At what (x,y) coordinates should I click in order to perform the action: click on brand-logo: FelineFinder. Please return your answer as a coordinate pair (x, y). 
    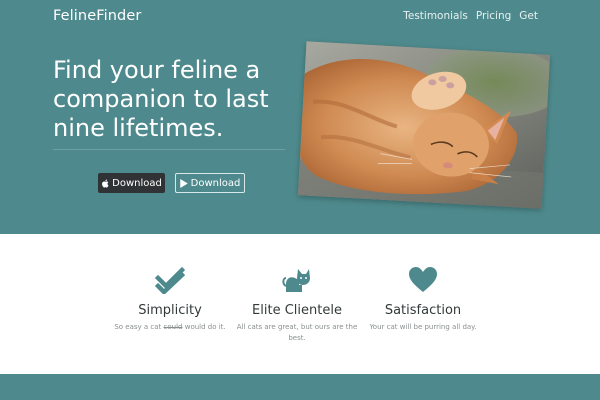
    Looking at the image, I should click on (97, 16).